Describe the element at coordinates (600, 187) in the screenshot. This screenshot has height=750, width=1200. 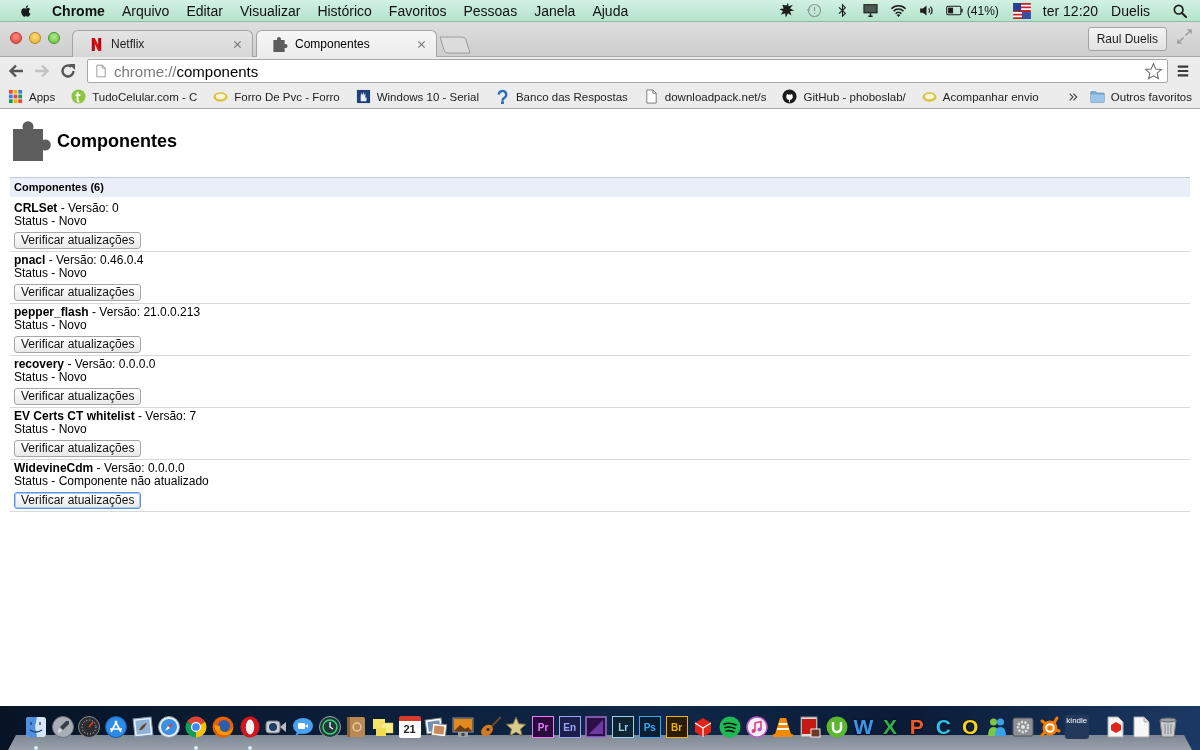
I see `section-header: Componentes (6)` at that location.